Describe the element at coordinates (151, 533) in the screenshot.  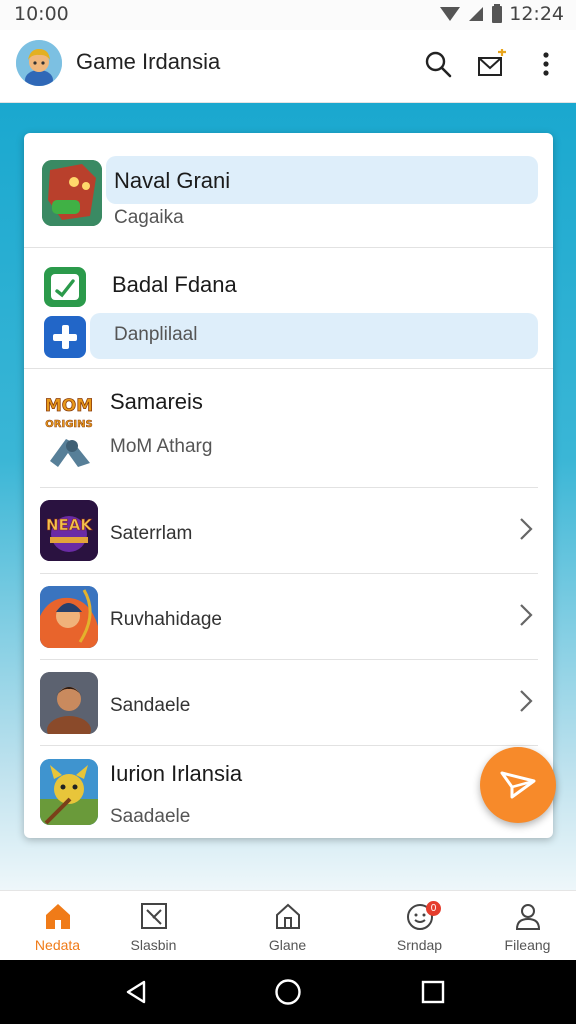
I see `list-item-subtitle: Saterrlam` at that location.